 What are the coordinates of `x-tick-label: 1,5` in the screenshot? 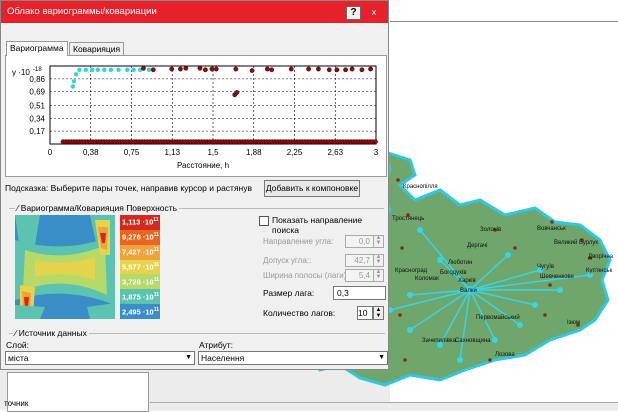 It's located at (213, 152).